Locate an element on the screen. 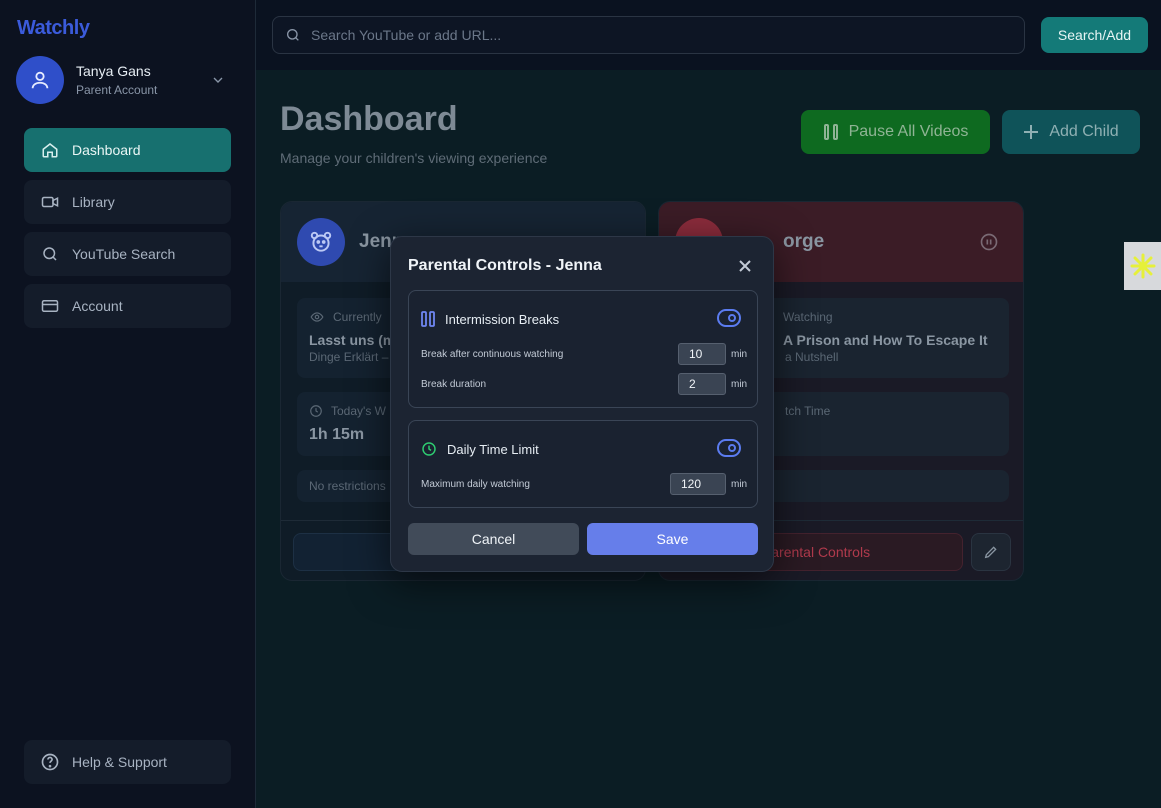  max-daily-row: Maximum daily watching min is located at coordinates (584, 484).